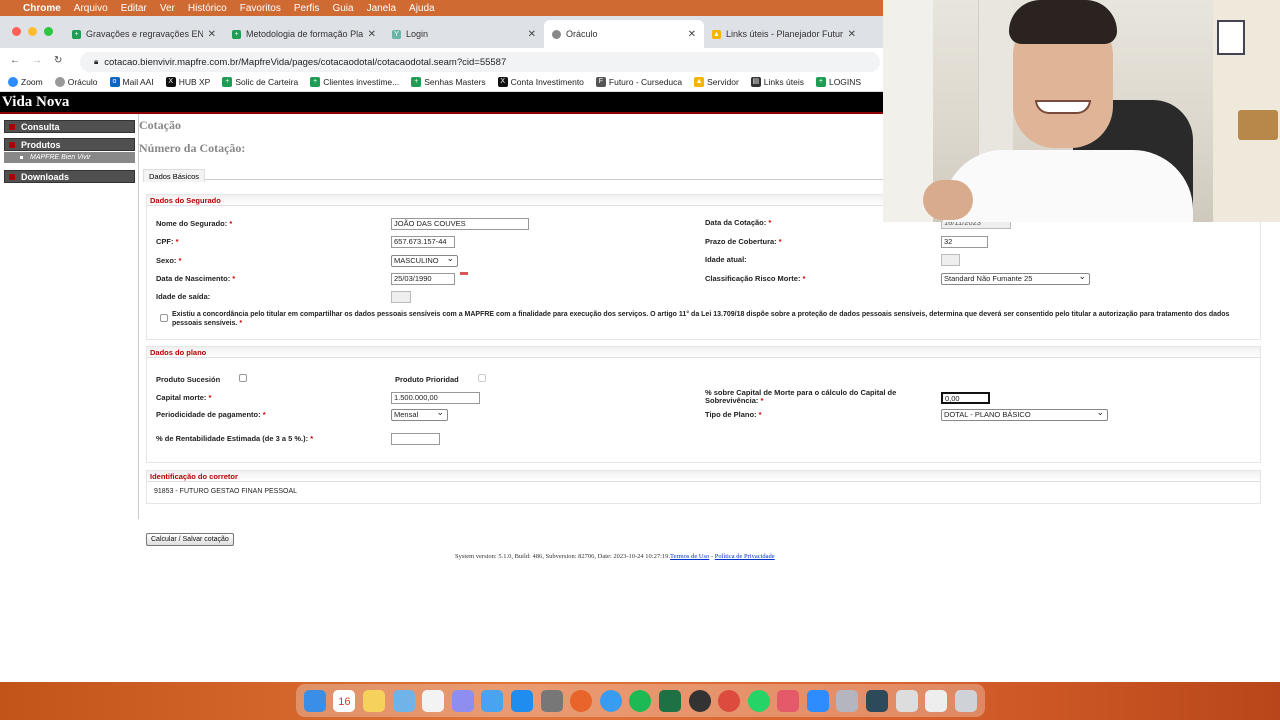 The image size is (1280, 720). Describe the element at coordinates (610, 700) in the screenshot. I see `safari-icon` at that location.